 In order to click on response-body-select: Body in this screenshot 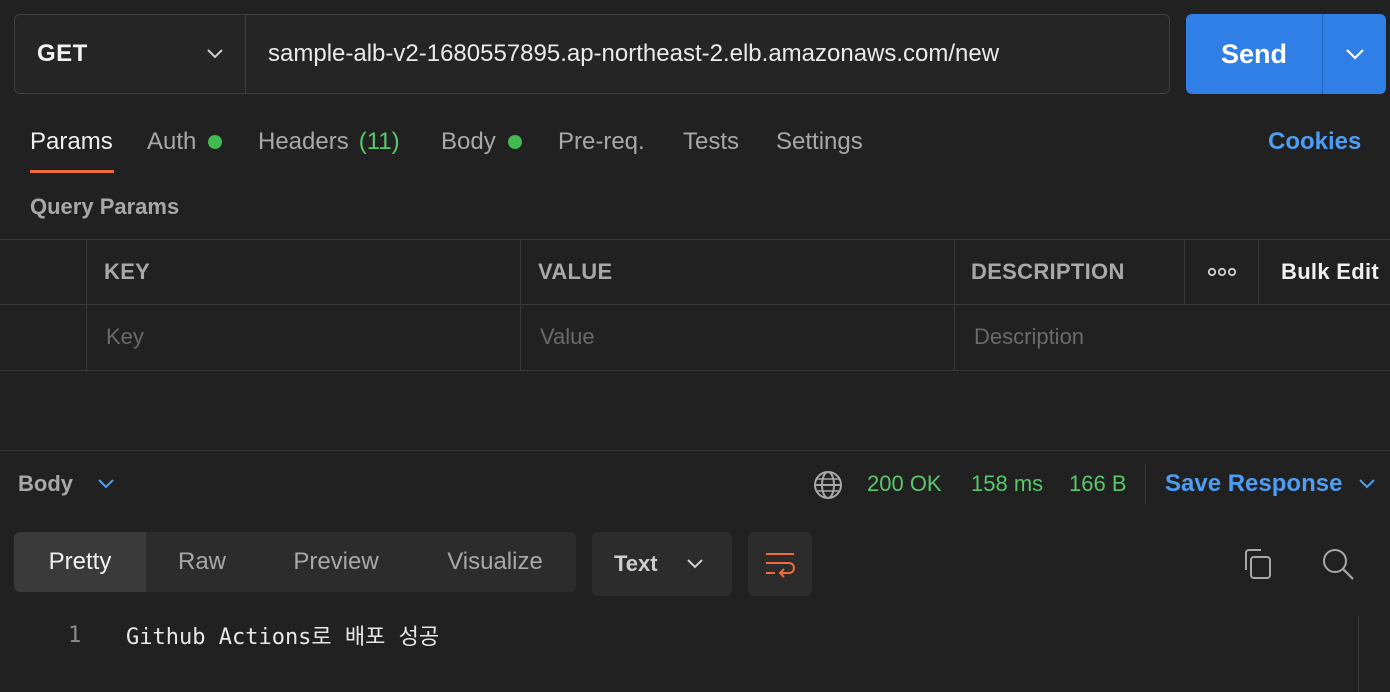, I will do `click(66, 484)`.